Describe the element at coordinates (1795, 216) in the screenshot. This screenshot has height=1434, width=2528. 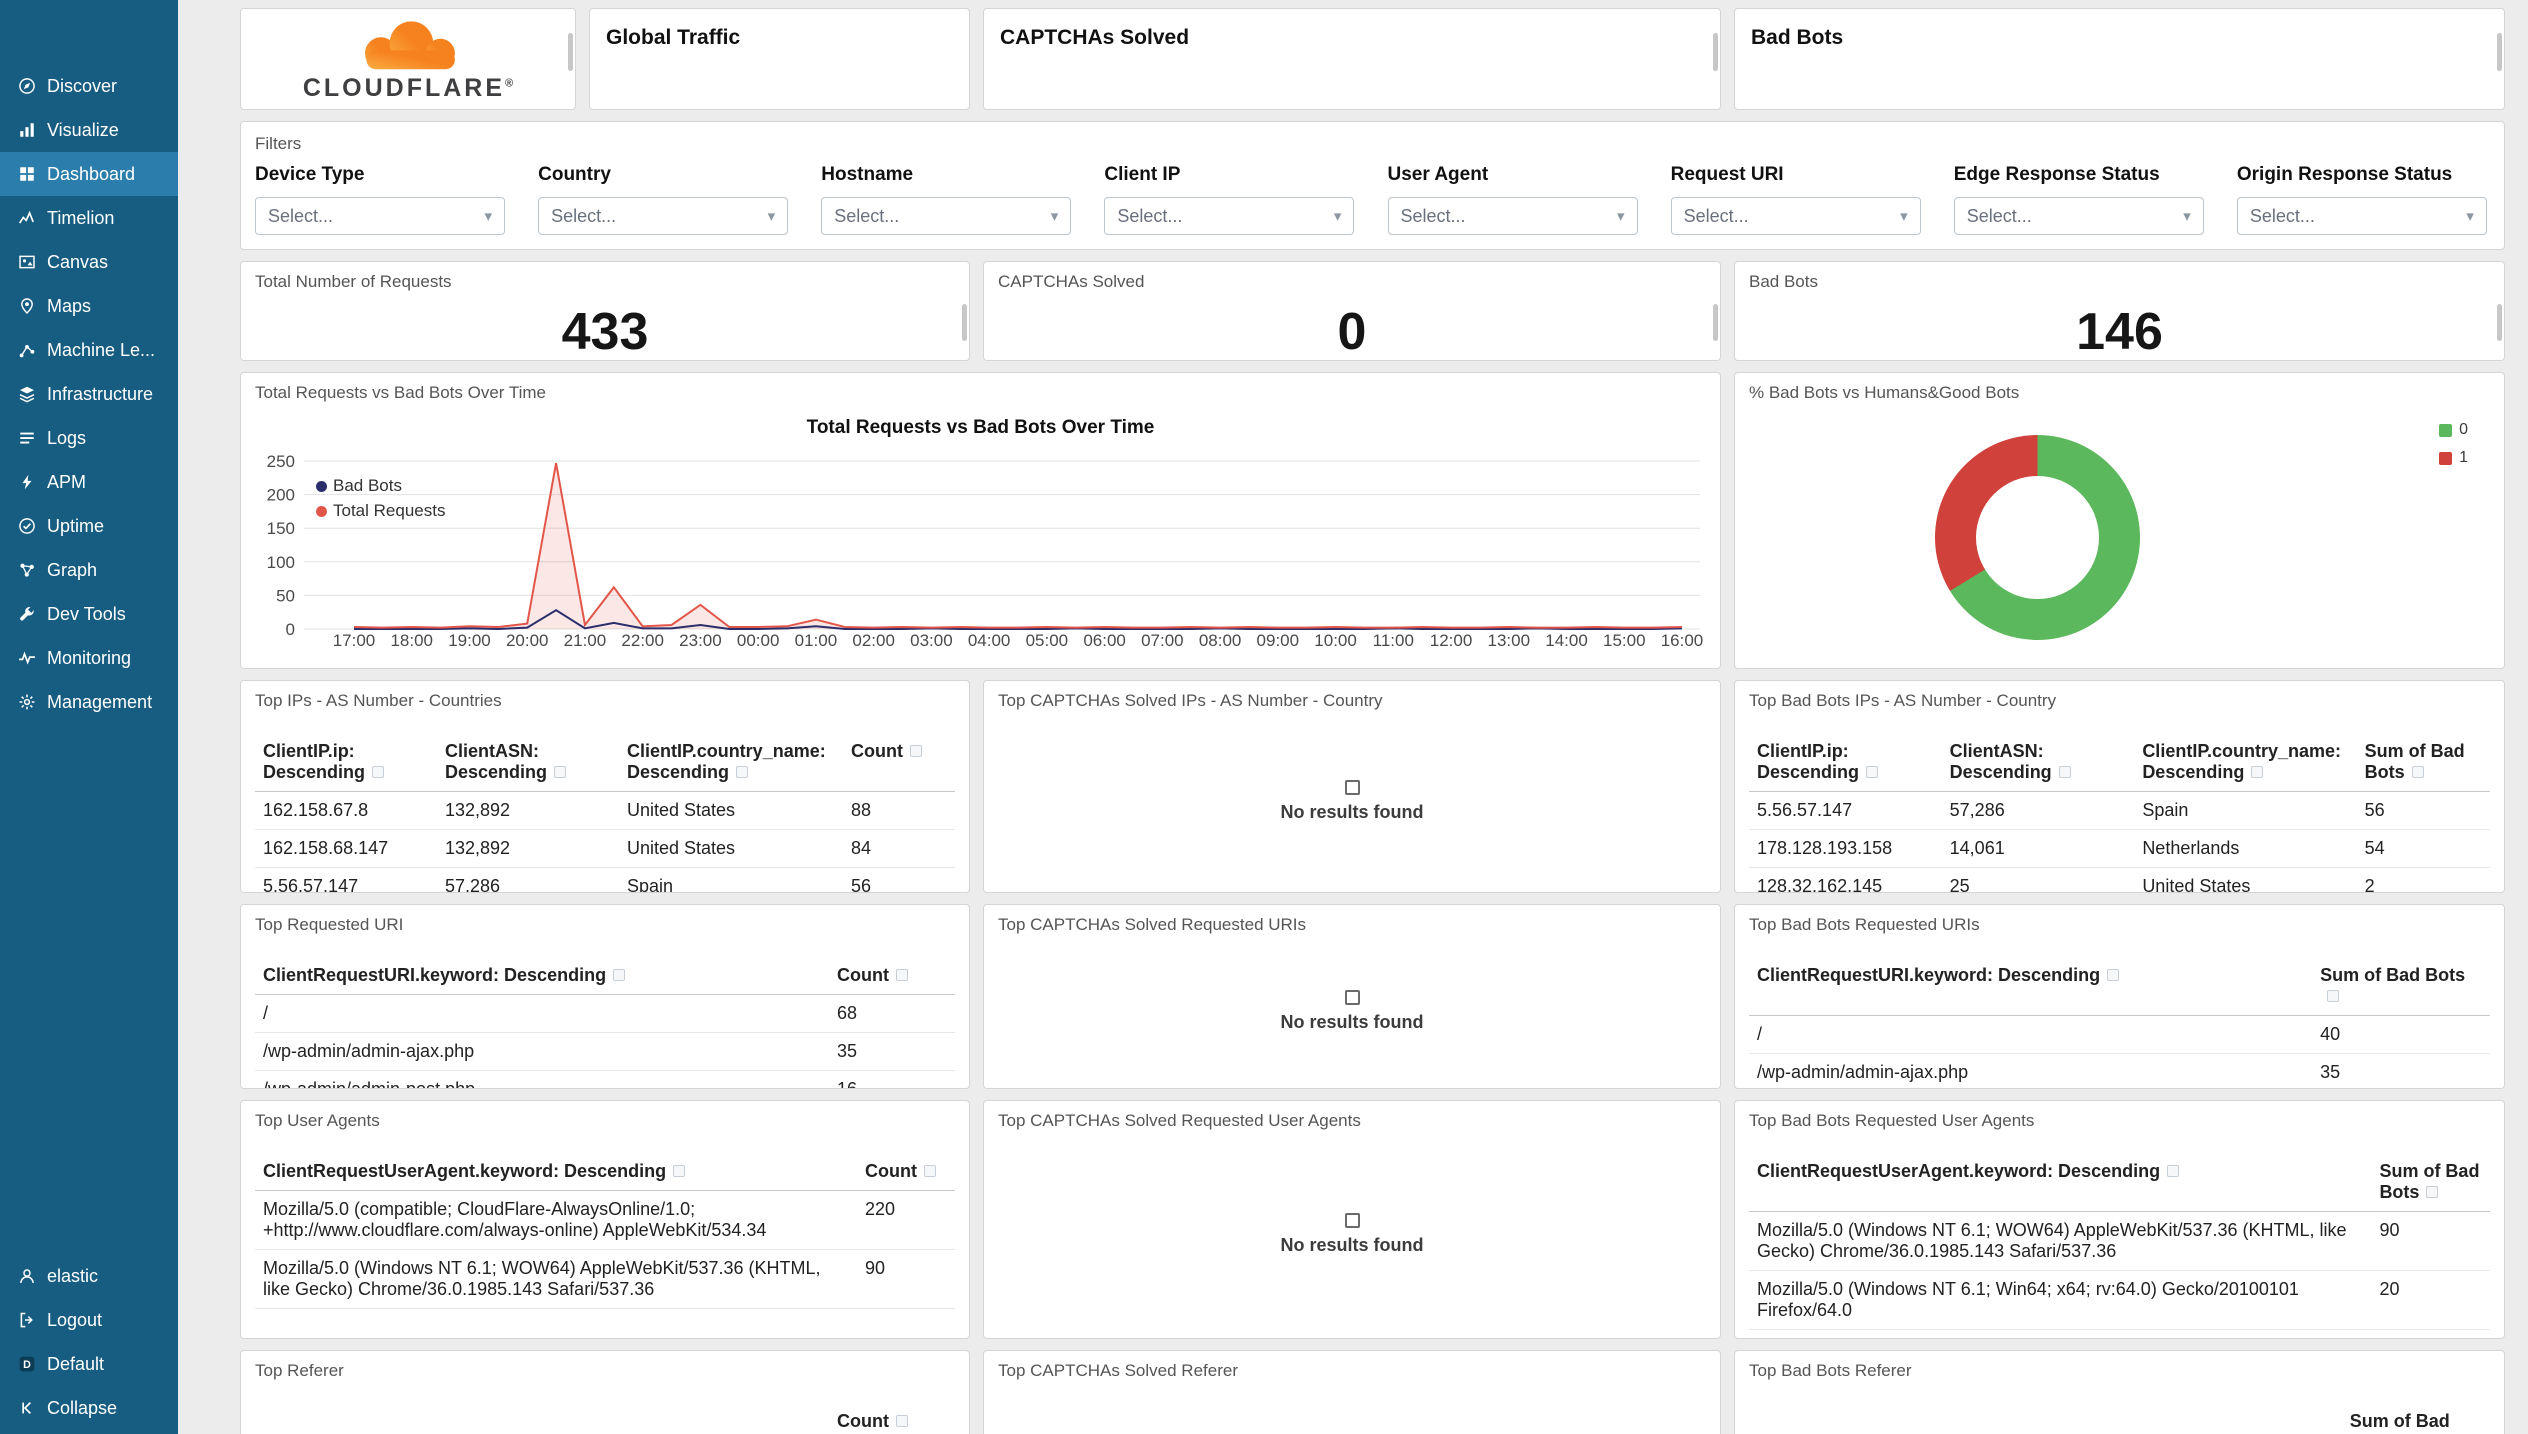
I see `filter-request-uri-select: Select... ▾` at that location.